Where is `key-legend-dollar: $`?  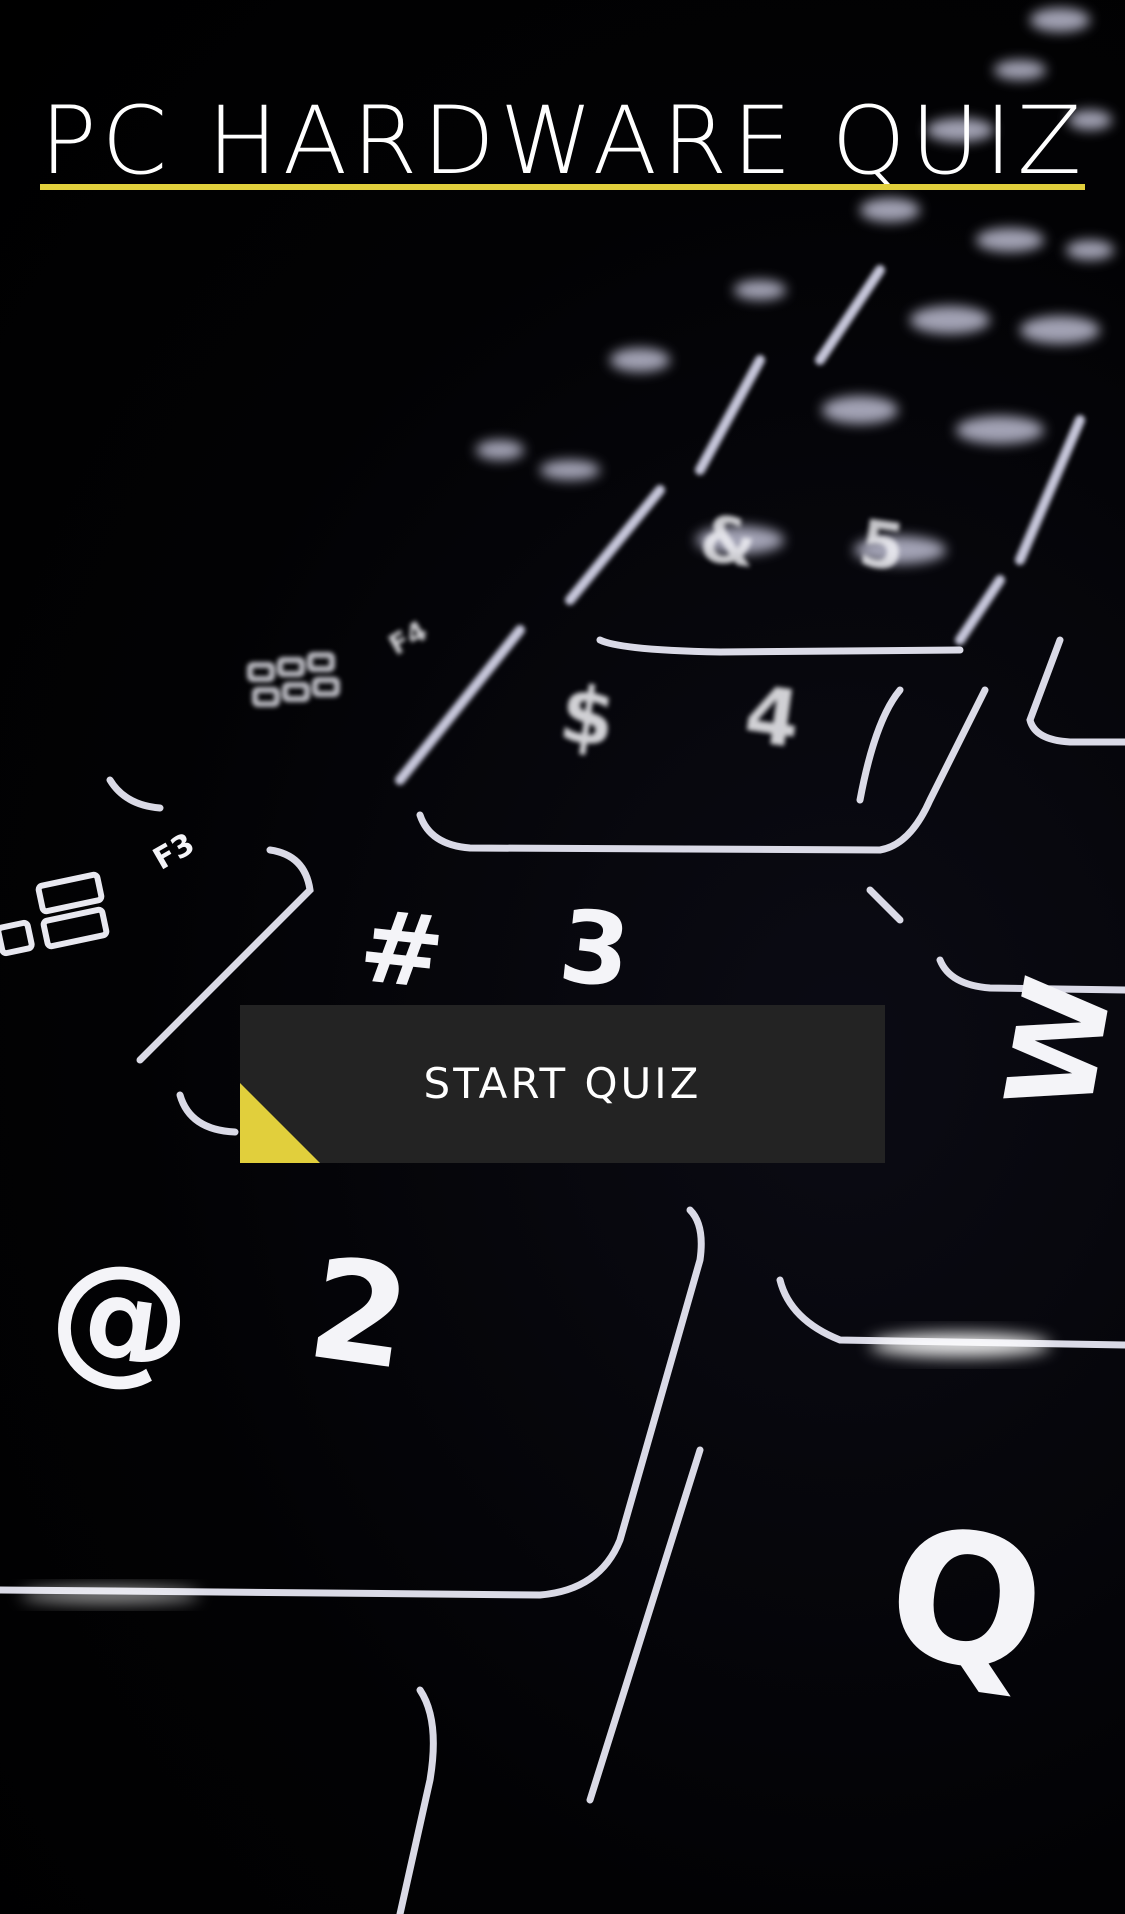 key-legend-dollar: $ is located at coordinates (587, 717).